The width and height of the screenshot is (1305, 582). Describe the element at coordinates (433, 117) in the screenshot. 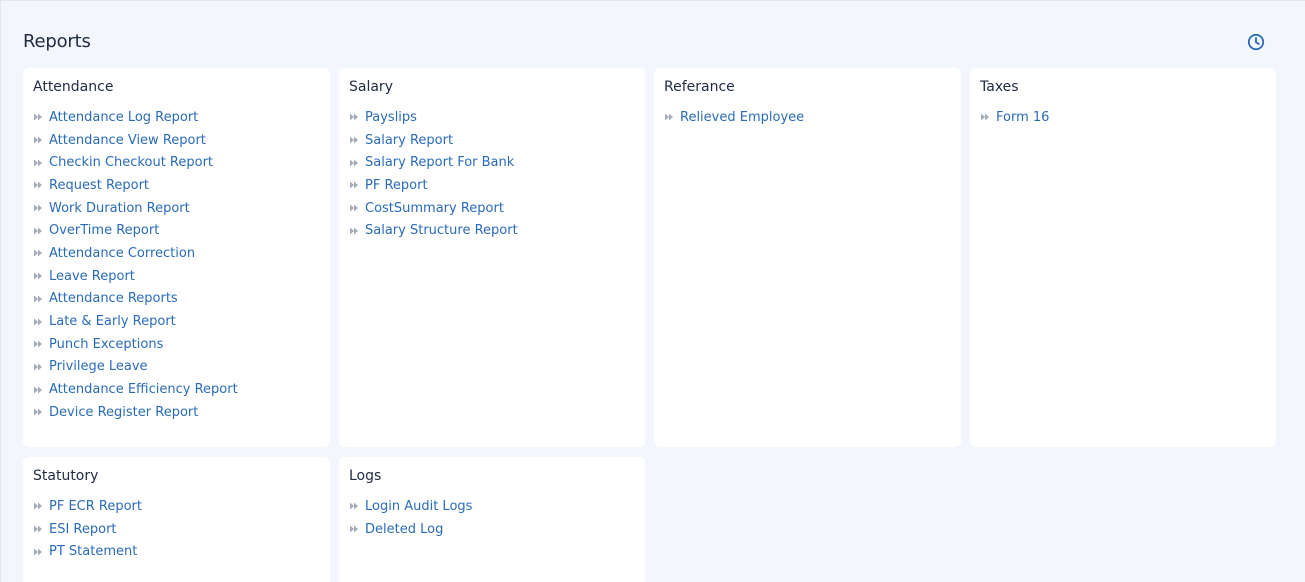

I see `report-link: Payslips` at that location.